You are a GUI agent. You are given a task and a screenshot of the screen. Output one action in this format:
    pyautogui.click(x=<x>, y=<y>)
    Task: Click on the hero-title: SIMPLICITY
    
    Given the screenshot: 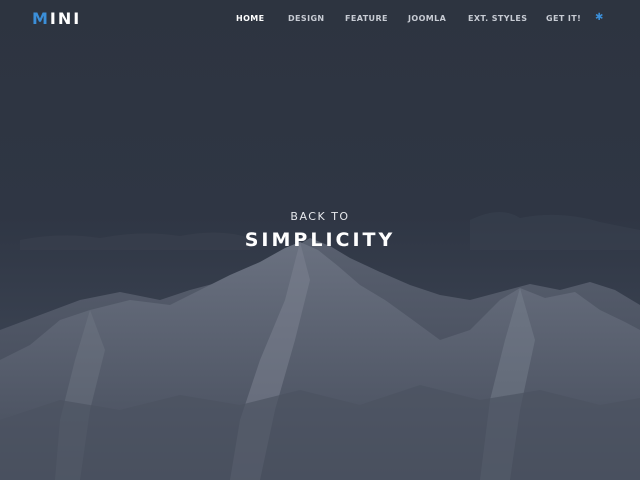 What is the action you would take?
    pyautogui.click(x=320, y=240)
    